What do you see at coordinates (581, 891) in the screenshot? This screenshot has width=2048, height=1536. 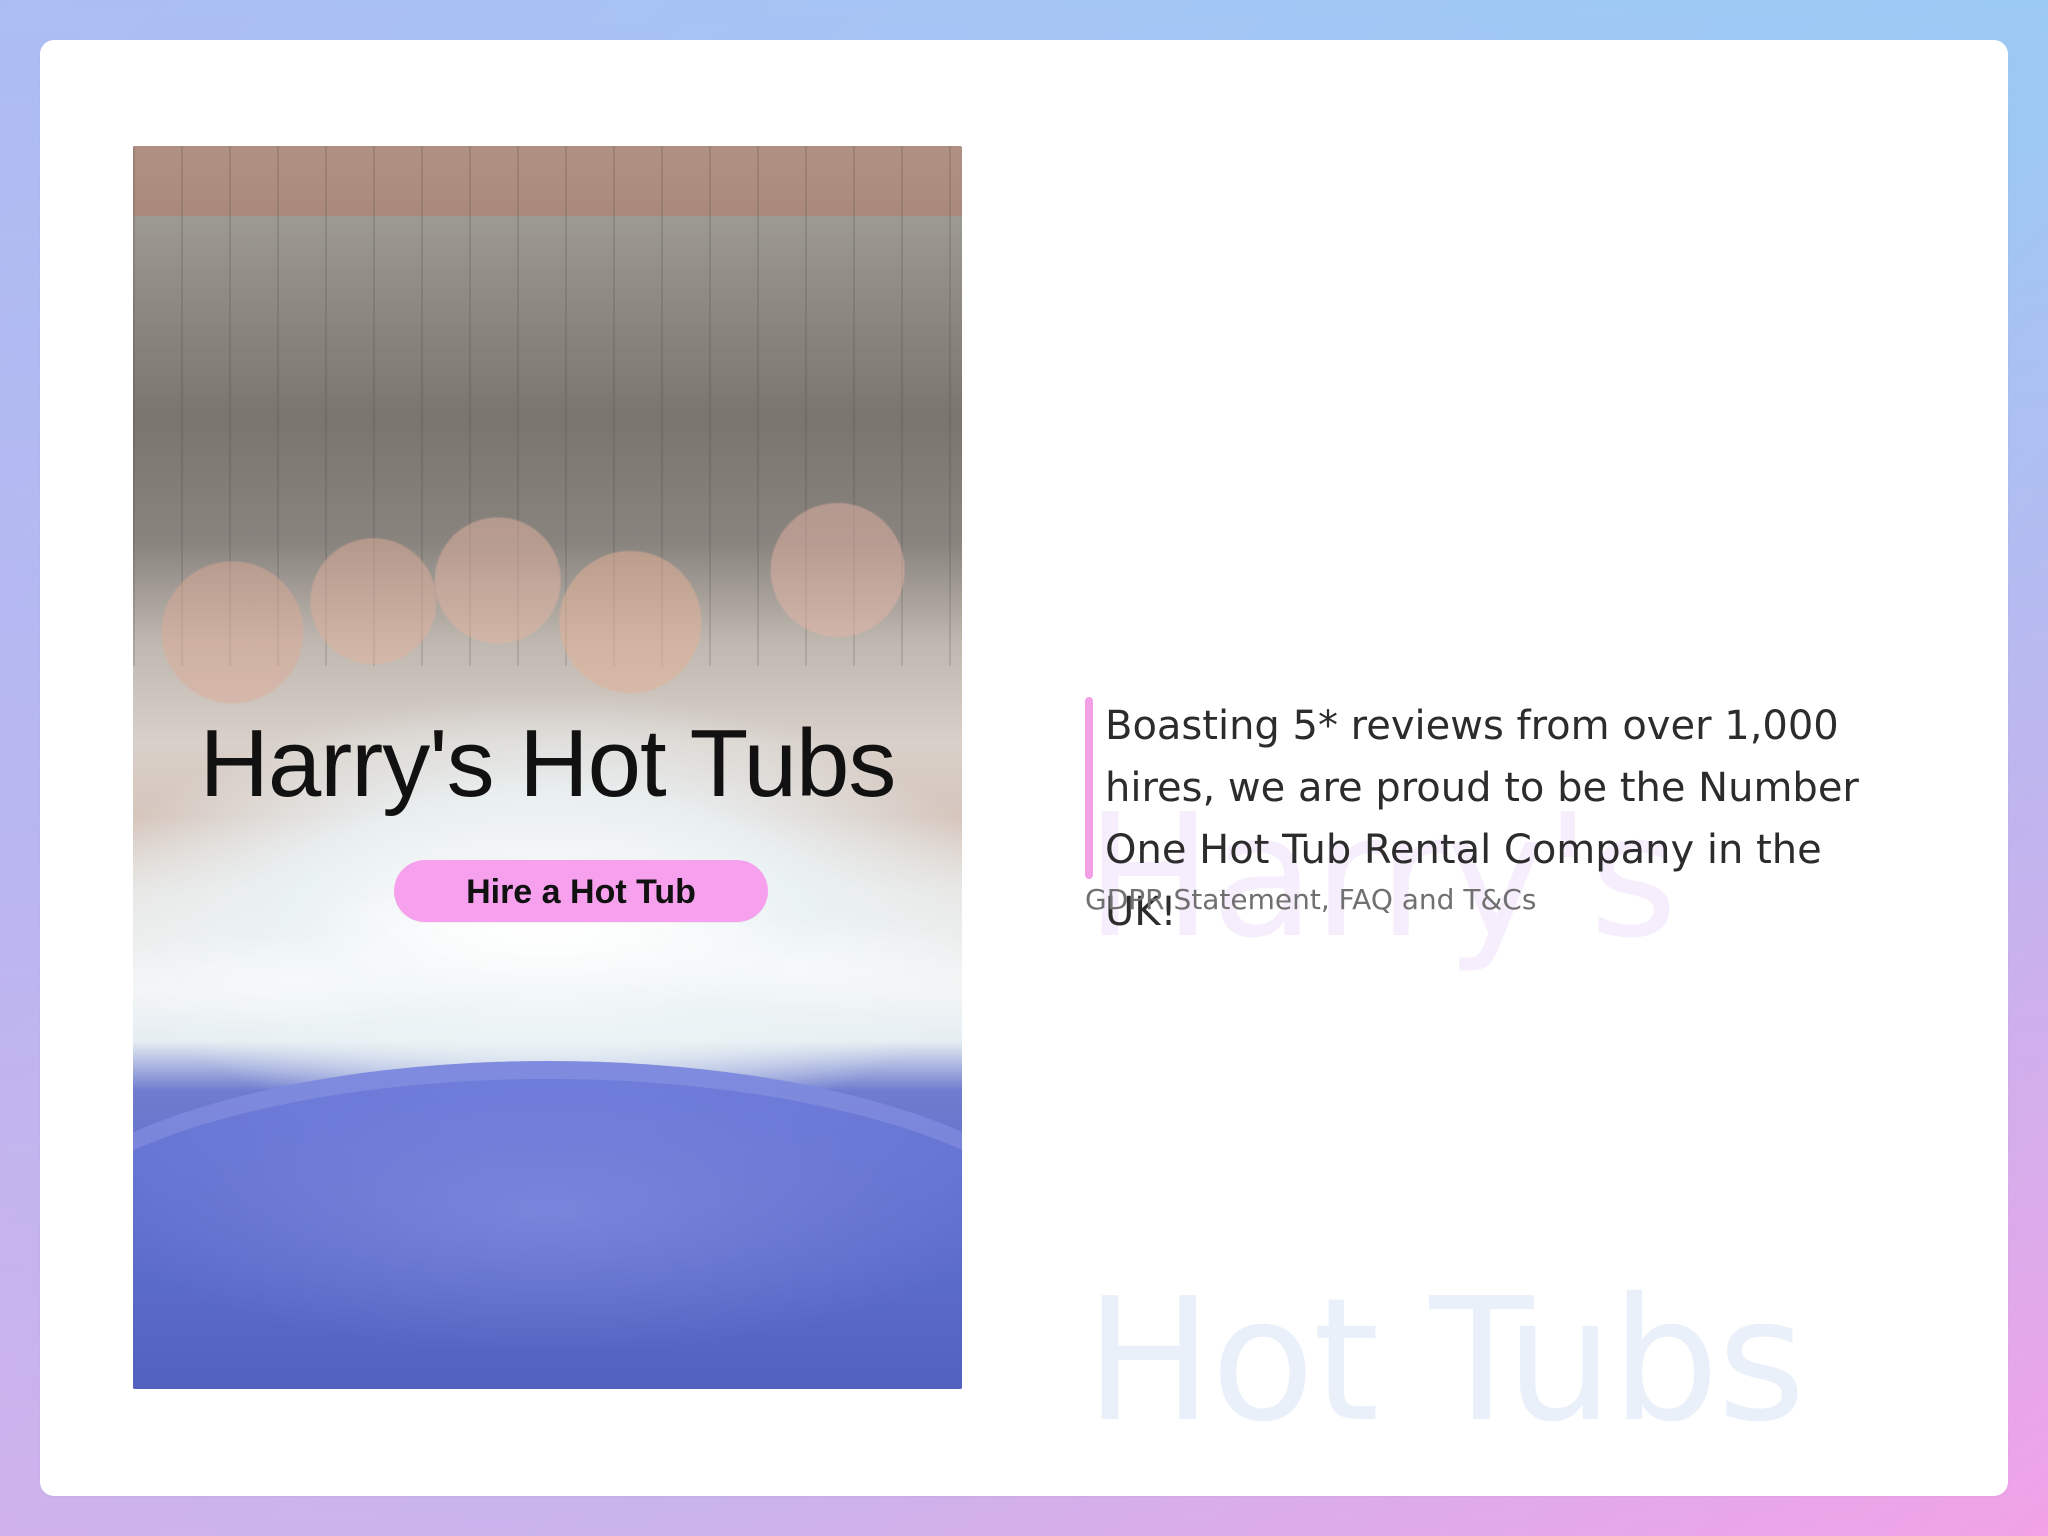 I see `hire-hot-tub-button: Hire a Hot Tub` at bounding box center [581, 891].